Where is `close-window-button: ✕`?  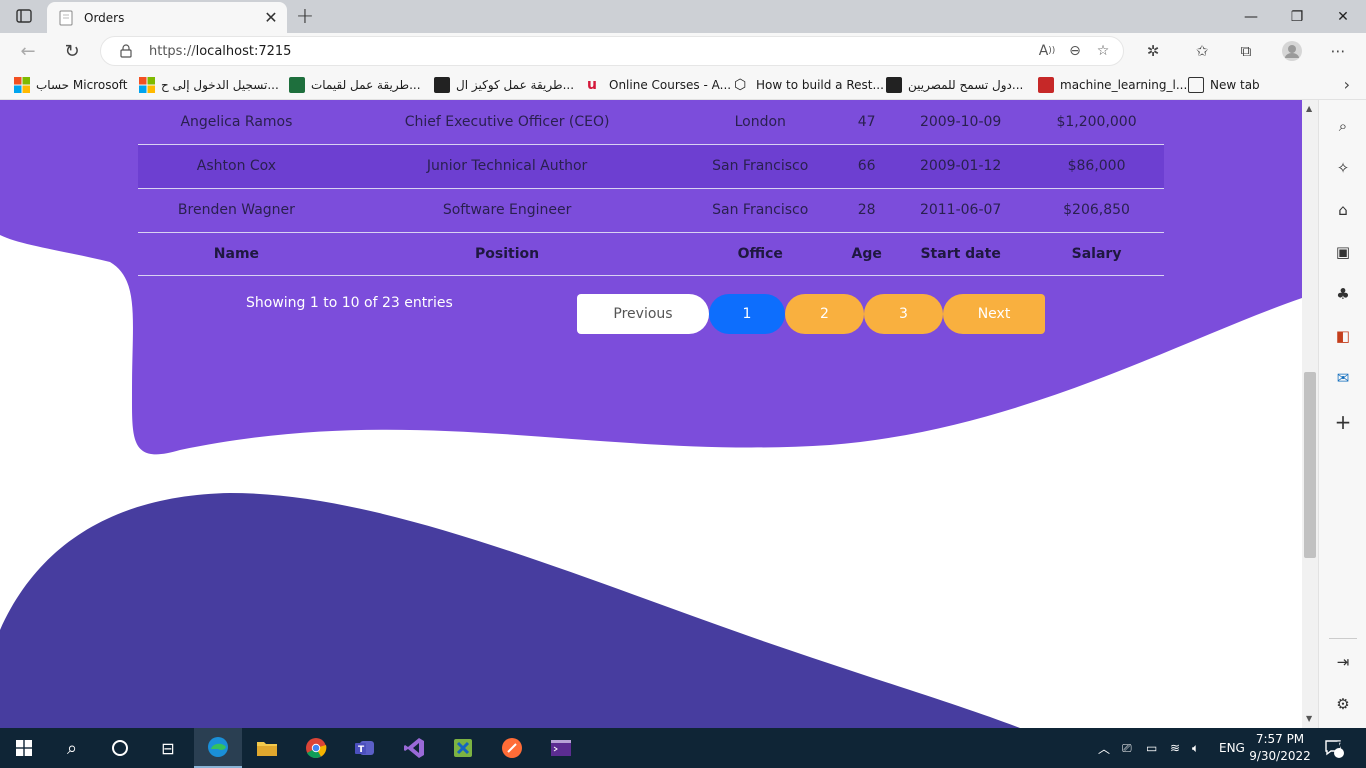
close-window-button: ✕ is located at coordinates (1343, 16).